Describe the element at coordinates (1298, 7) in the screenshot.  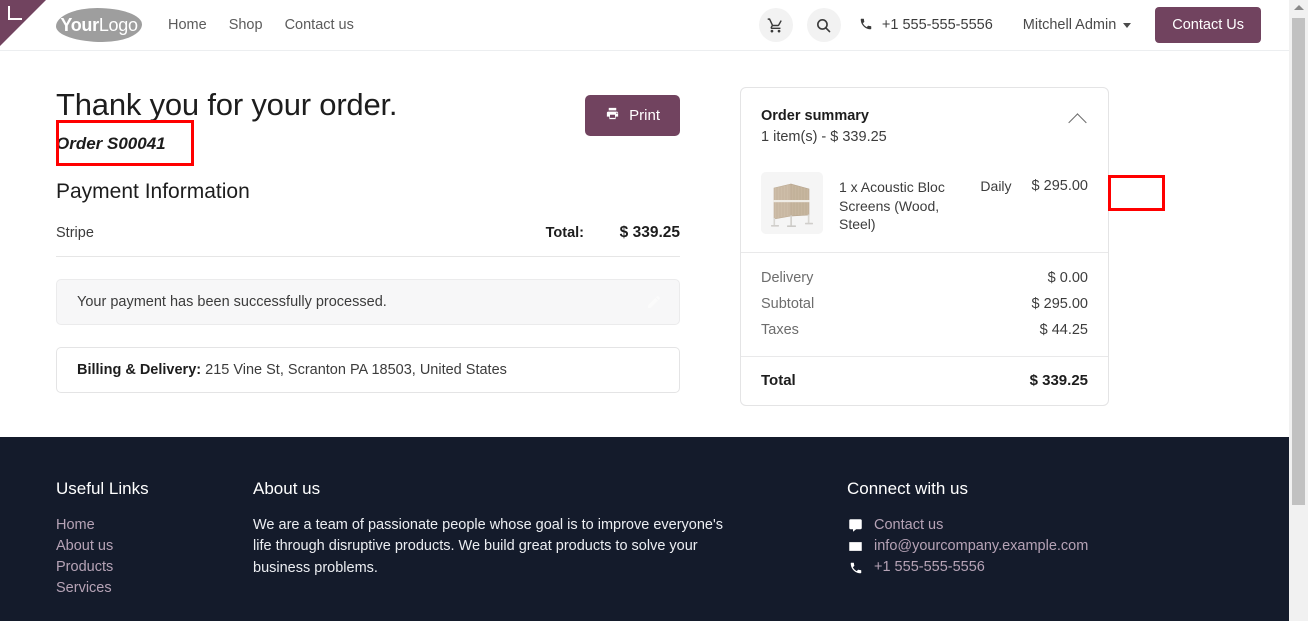
I see `scrollbar-up-arrow-icon` at that location.